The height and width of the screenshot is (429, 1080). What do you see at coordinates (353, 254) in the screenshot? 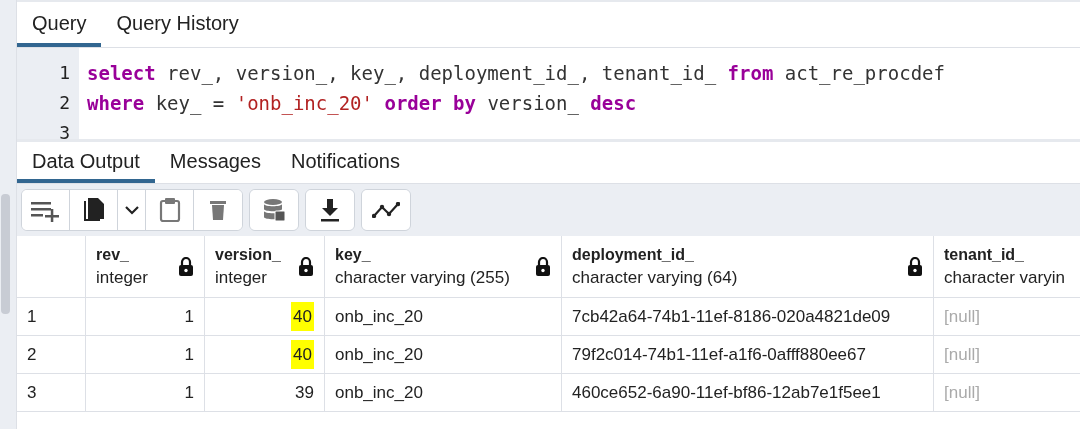
I see `column-name: key_` at bounding box center [353, 254].